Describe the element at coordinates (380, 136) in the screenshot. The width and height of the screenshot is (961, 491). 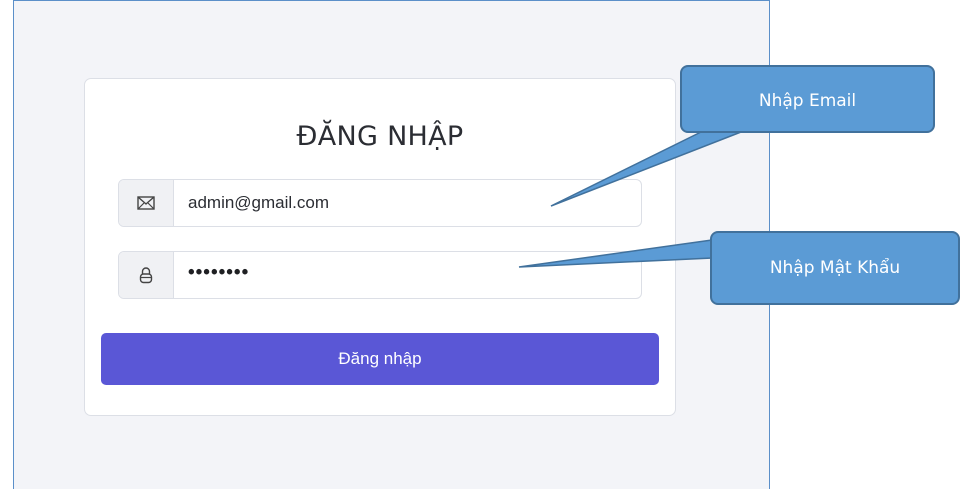
I see `page-title: ĐĂNG NHẬP` at that location.